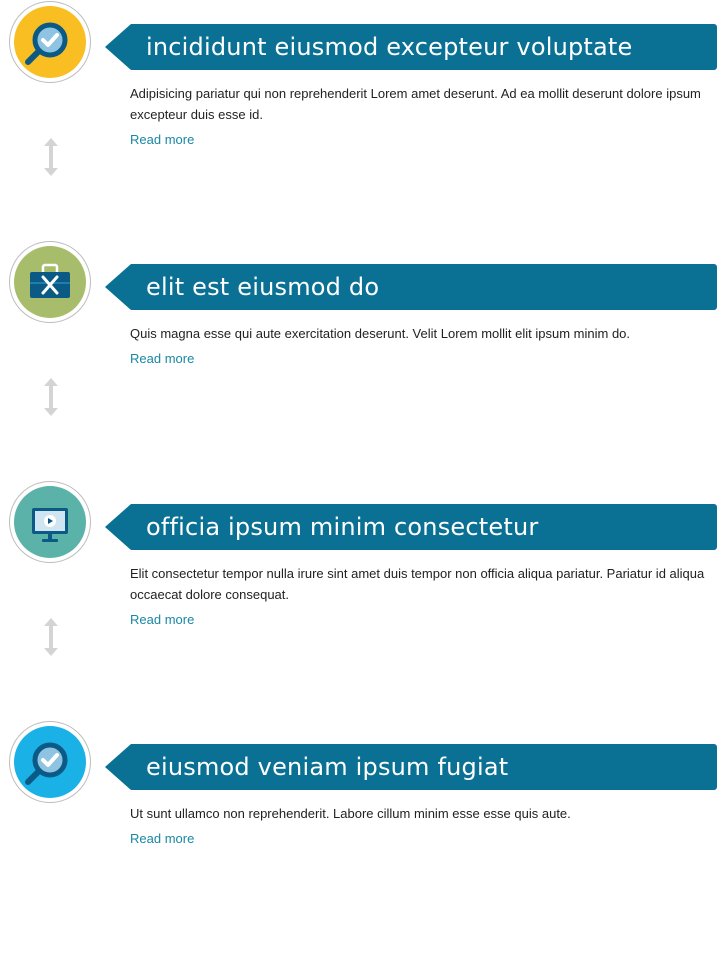 Image resolution: width=727 pixels, height=961 pixels. What do you see at coordinates (411, 287) in the screenshot?
I see `item-header: elit est eiusmod do` at bounding box center [411, 287].